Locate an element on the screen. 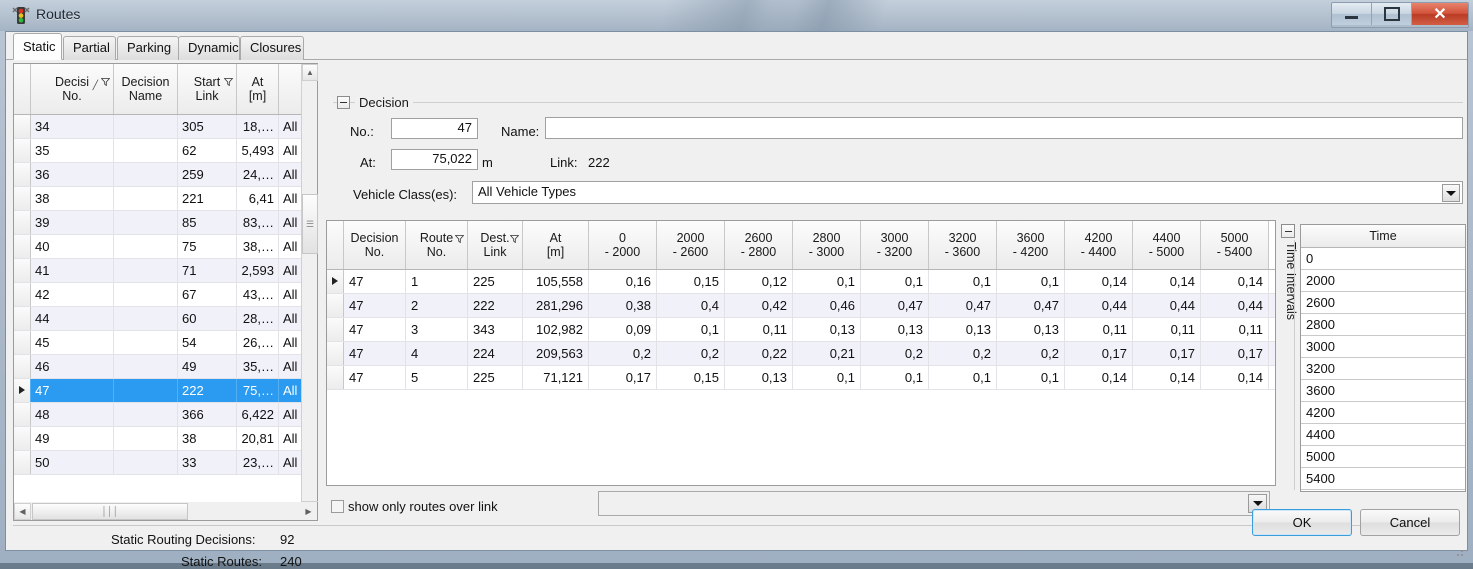 This screenshot has width=1473, height=569. cell-r1-c12: 0,44 is located at coordinates (1167, 305).